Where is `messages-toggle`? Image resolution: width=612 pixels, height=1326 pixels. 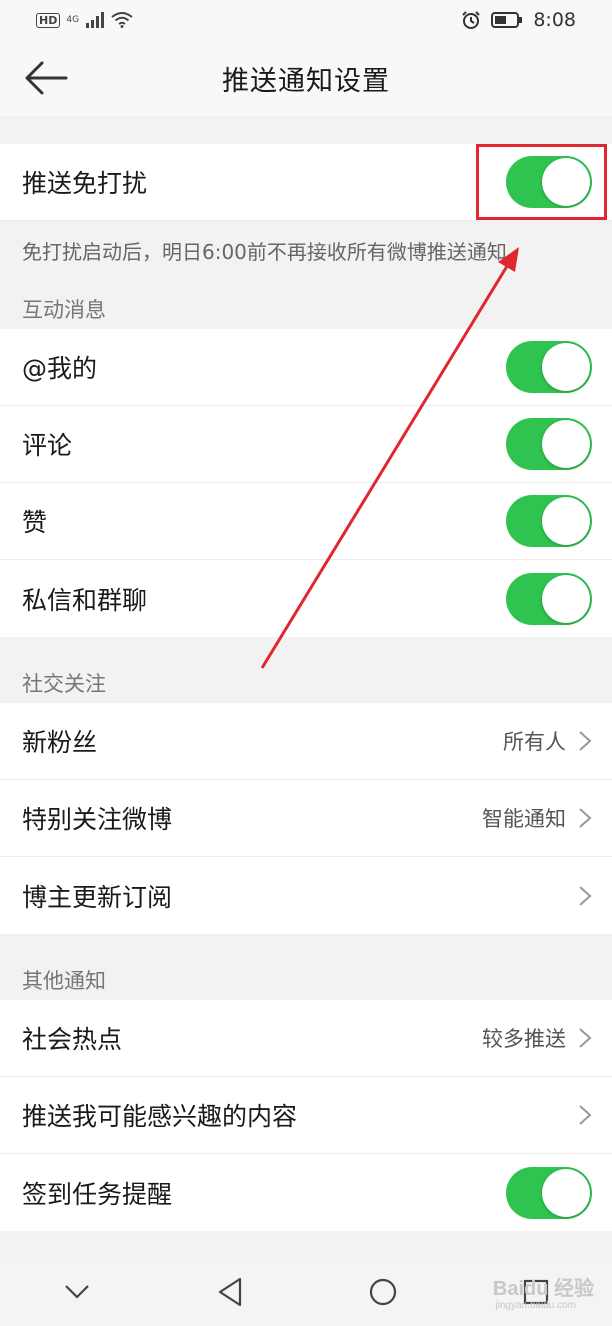 messages-toggle is located at coordinates (549, 598).